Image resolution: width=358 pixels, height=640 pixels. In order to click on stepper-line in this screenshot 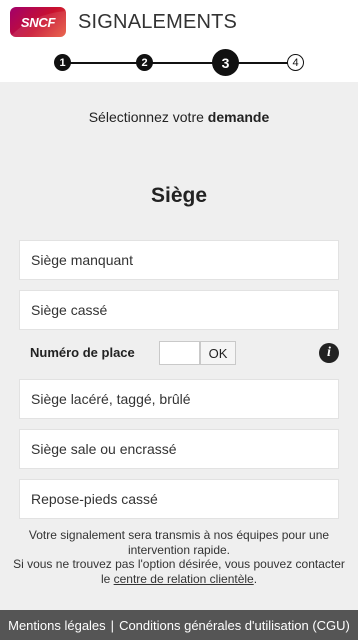, I will do `click(179, 63)`.